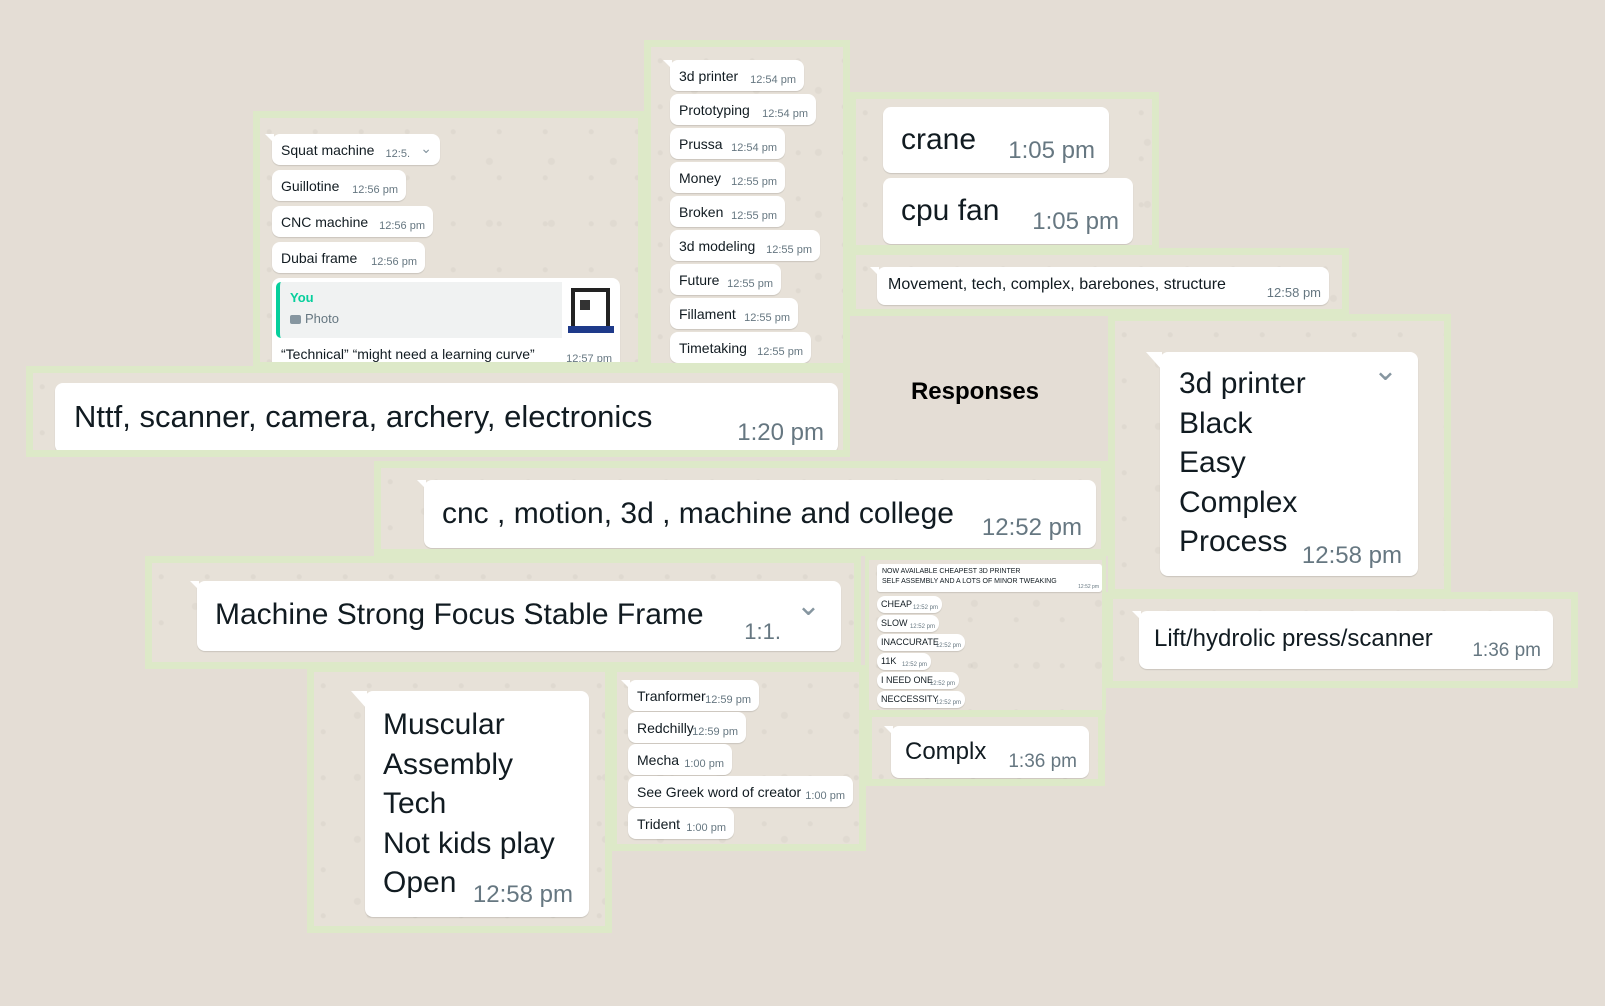 This screenshot has width=1605, height=1006. What do you see at coordinates (700, 178) in the screenshot?
I see `message-text: Money` at bounding box center [700, 178].